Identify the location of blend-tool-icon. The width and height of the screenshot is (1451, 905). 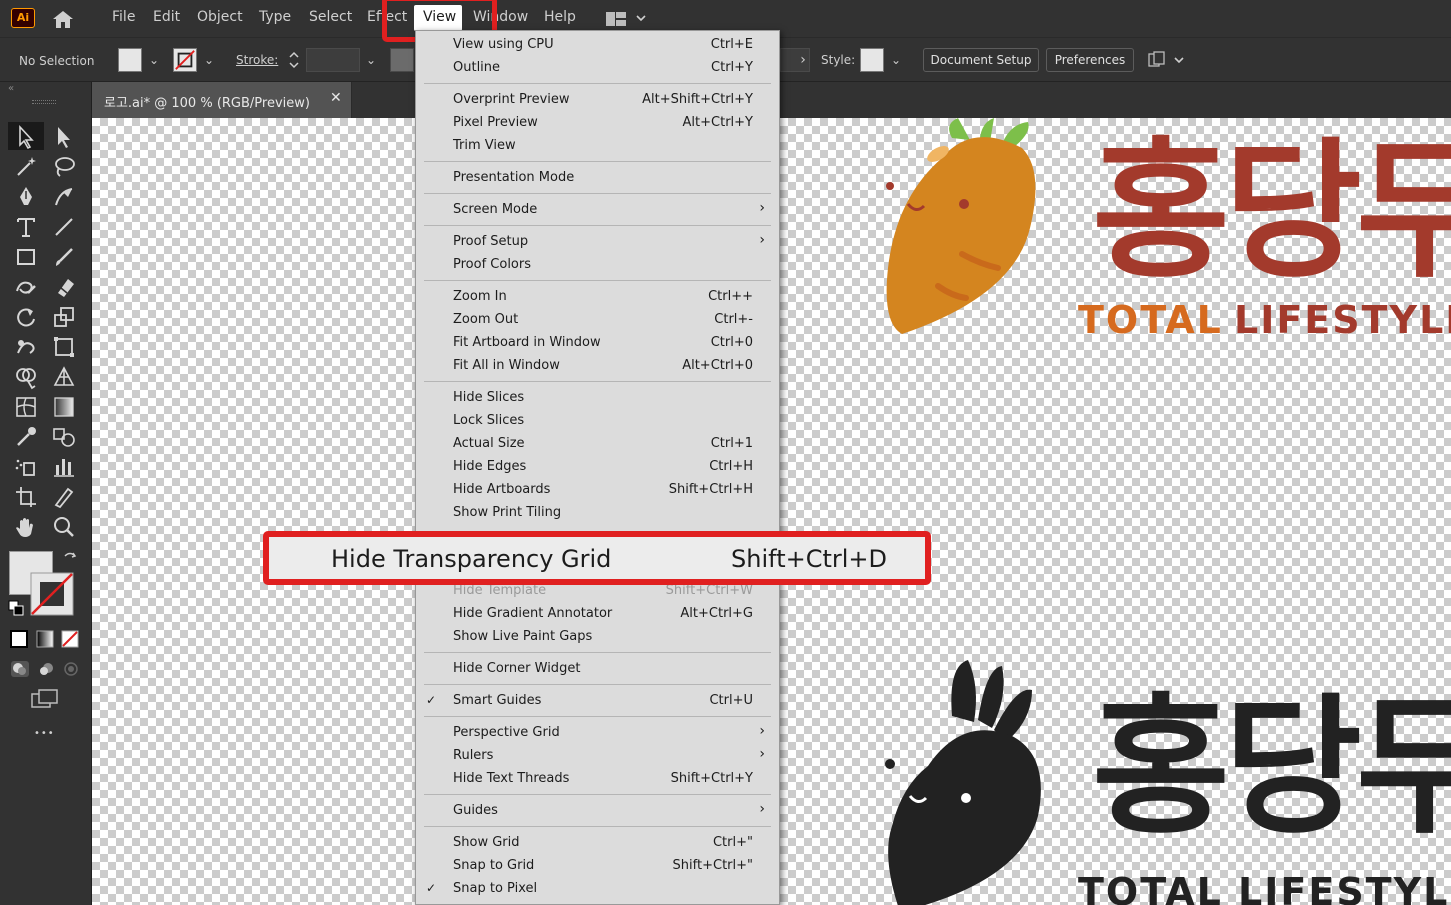
(64, 437).